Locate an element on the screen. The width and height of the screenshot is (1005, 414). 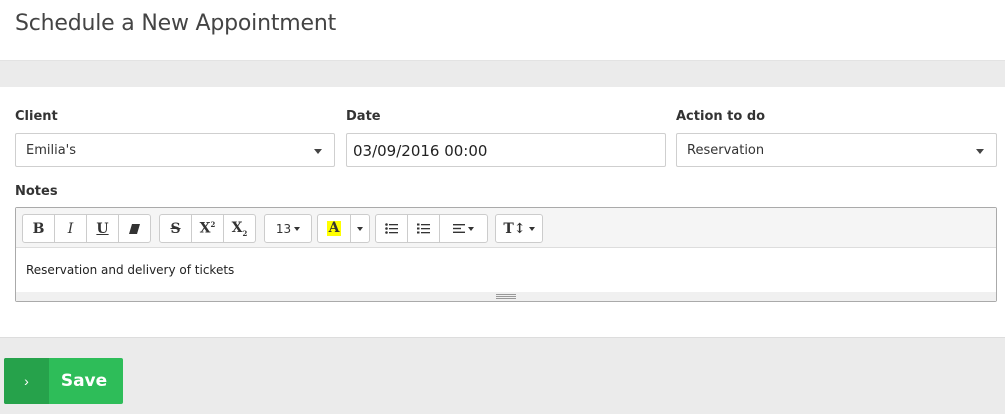
highlight-color-button: A is located at coordinates (334, 228).